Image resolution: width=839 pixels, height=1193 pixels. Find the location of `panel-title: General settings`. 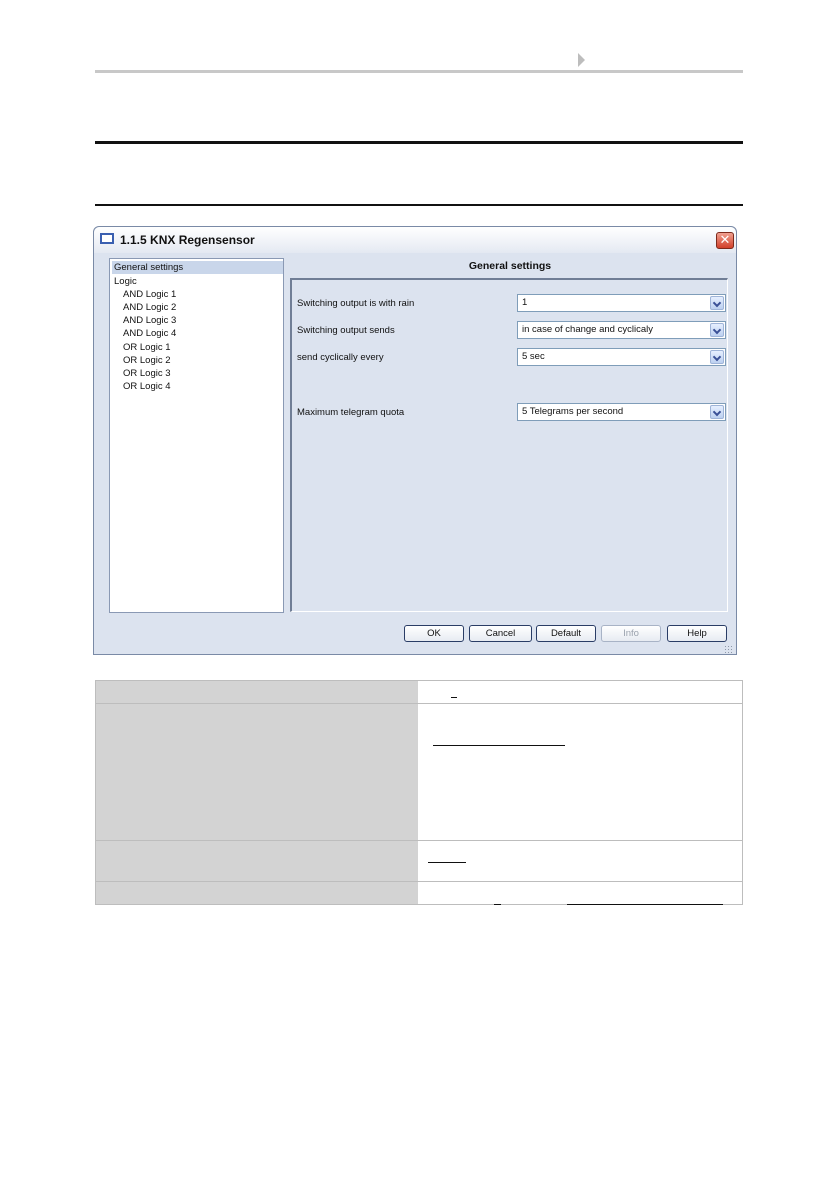

panel-title: General settings is located at coordinates (510, 266).